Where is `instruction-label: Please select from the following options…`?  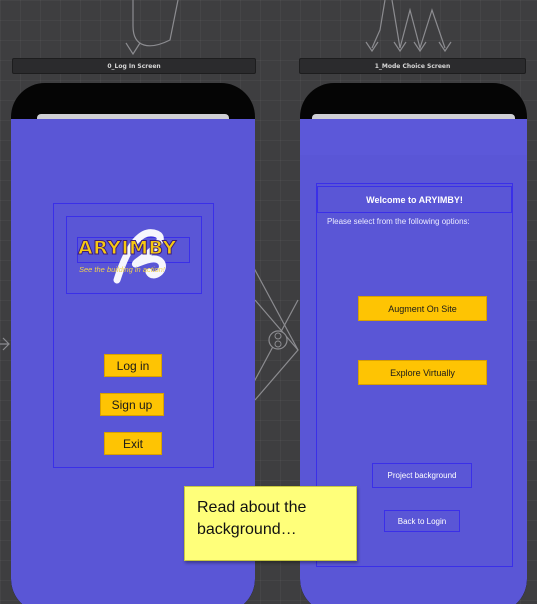 instruction-label: Please select from the following options… is located at coordinates (398, 221).